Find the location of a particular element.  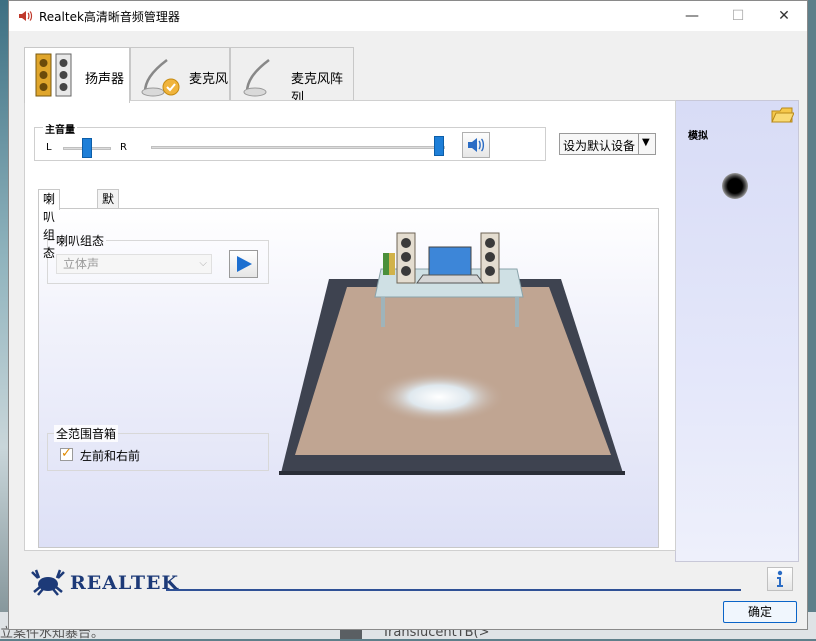

info-button is located at coordinates (780, 579).